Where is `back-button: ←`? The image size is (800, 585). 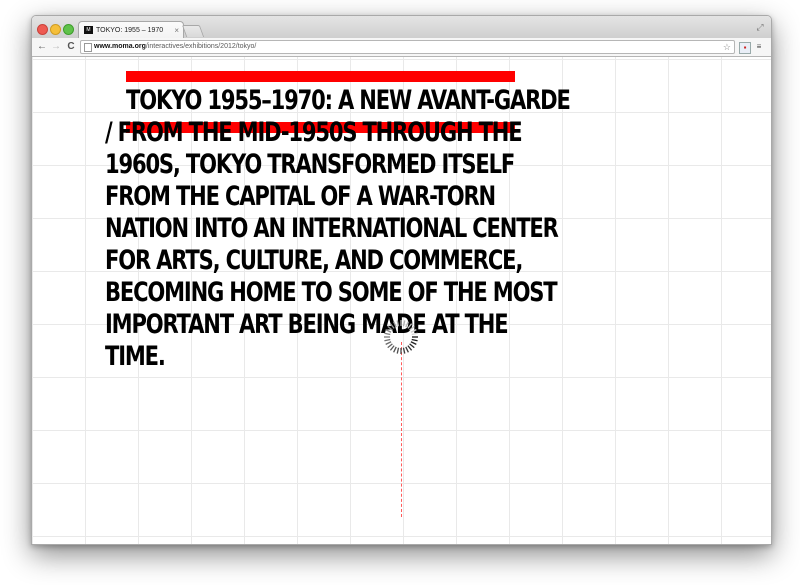
back-button: ← is located at coordinates (42, 46).